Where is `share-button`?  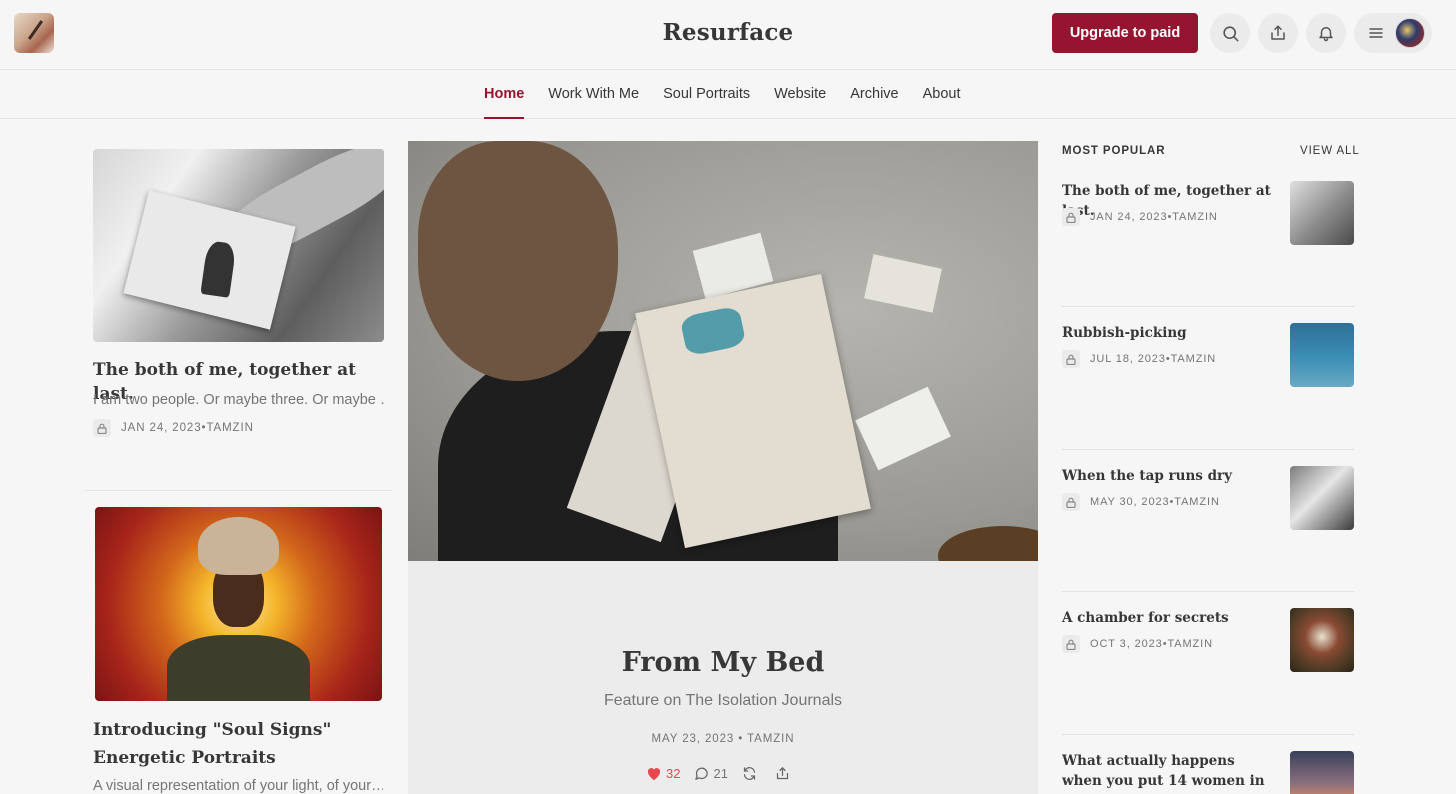
share-button is located at coordinates (1278, 33).